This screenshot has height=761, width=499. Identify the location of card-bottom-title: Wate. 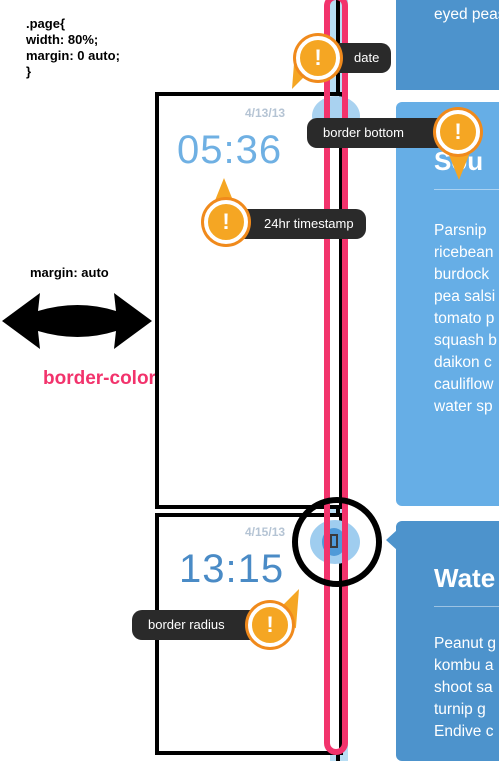
(465, 578).